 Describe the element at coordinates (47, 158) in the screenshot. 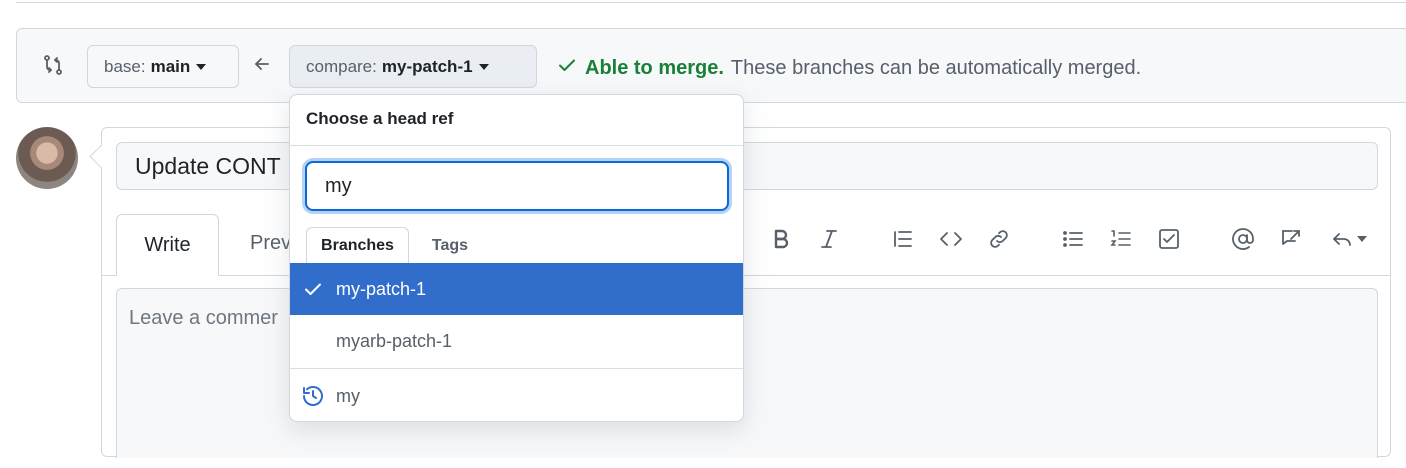

I see `avatar` at that location.